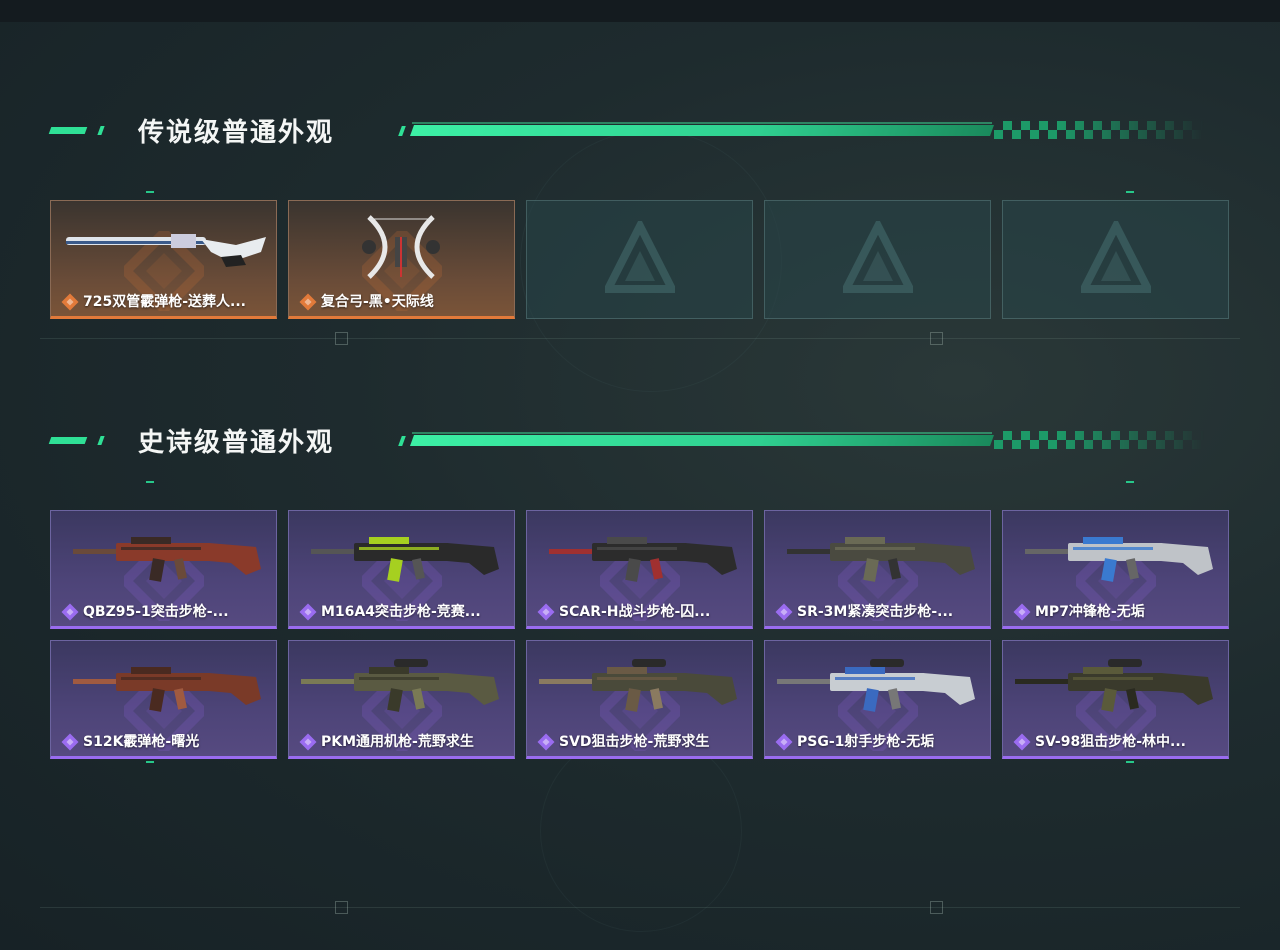  I want to click on skin-name: SVD狙击步枪-荒野求生, so click(634, 742).